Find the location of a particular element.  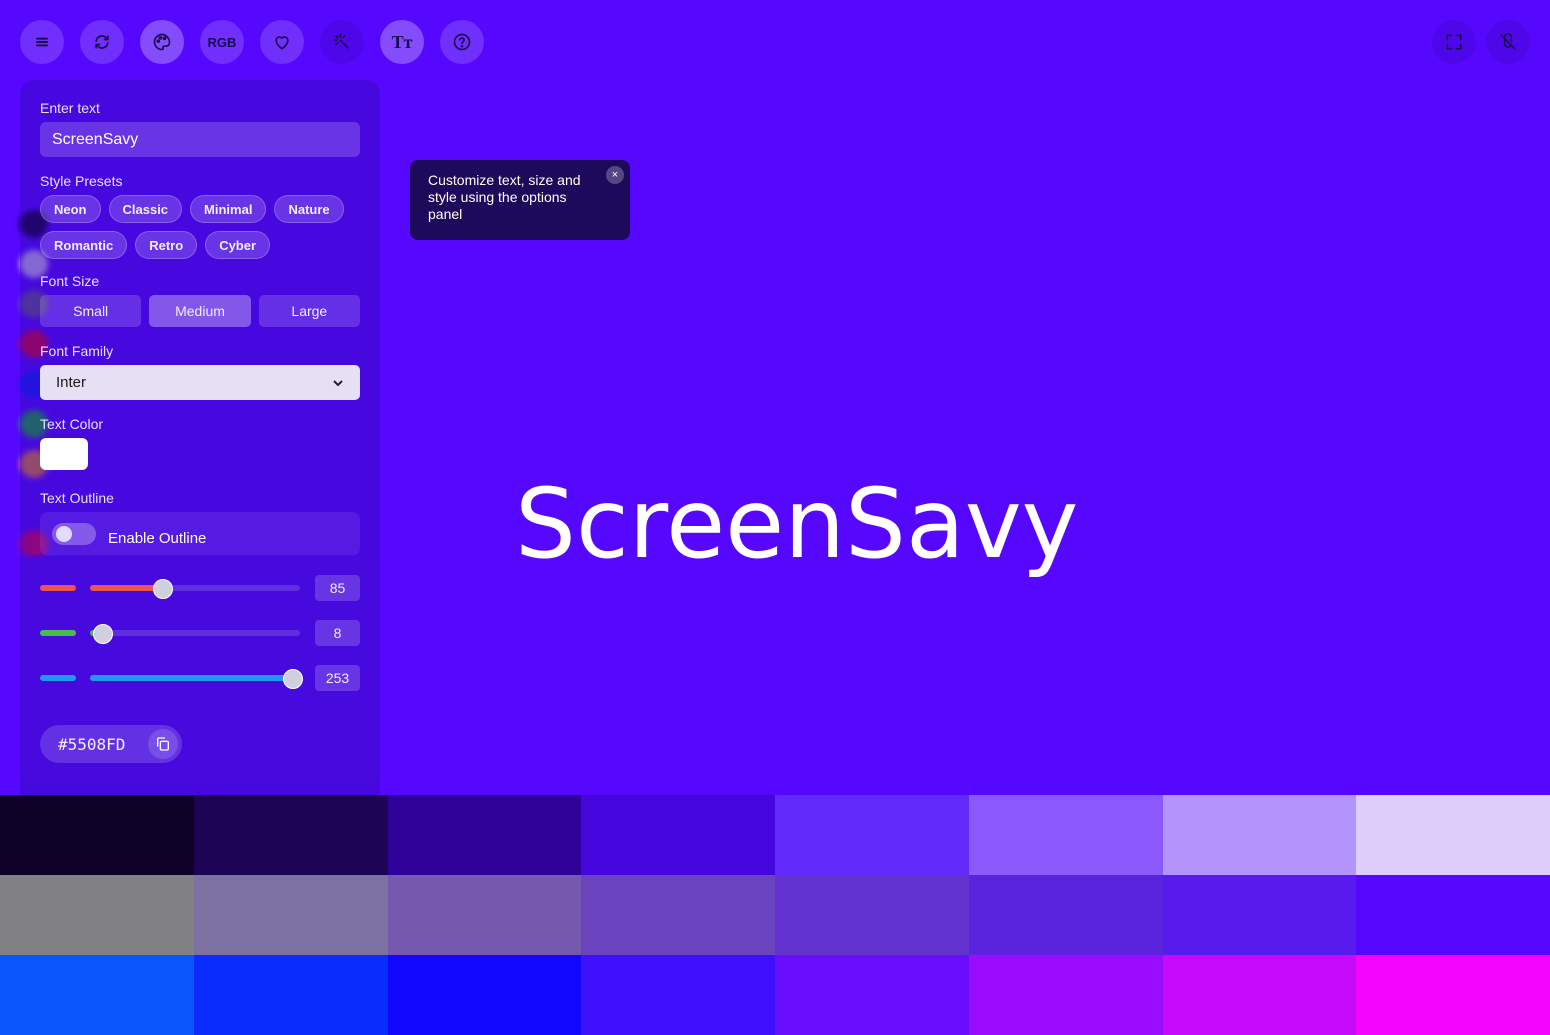

hex-display: #5508FD is located at coordinates (111, 744).